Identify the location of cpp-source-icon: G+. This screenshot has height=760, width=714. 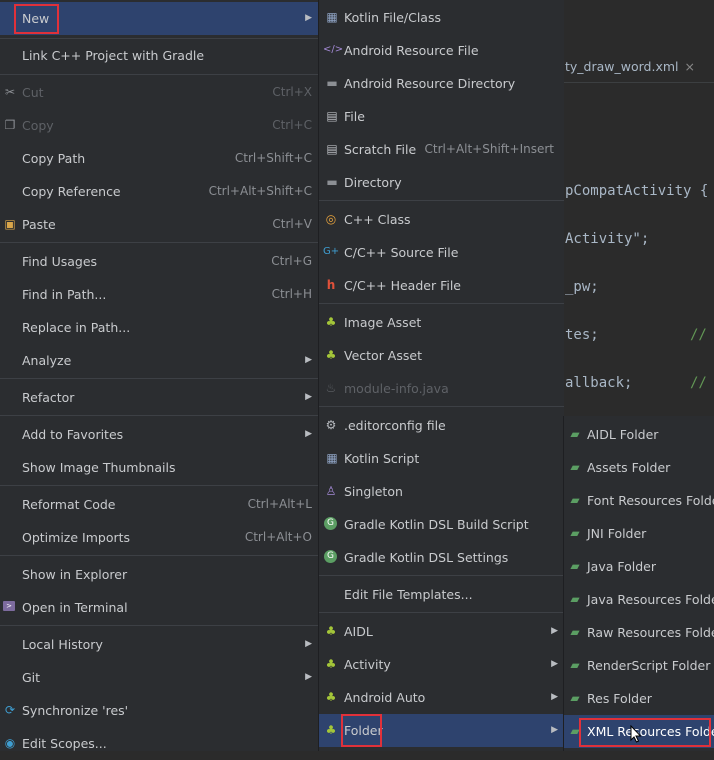
(331, 251).